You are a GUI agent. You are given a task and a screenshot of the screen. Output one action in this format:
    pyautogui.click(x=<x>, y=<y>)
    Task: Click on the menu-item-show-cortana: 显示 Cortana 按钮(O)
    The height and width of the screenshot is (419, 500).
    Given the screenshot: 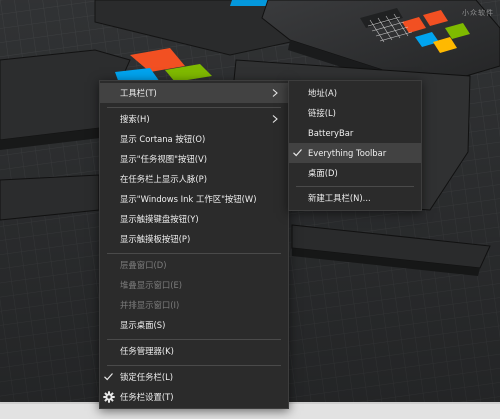 What is the action you would take?
    pyautogui.click(x=194, y=139)
    